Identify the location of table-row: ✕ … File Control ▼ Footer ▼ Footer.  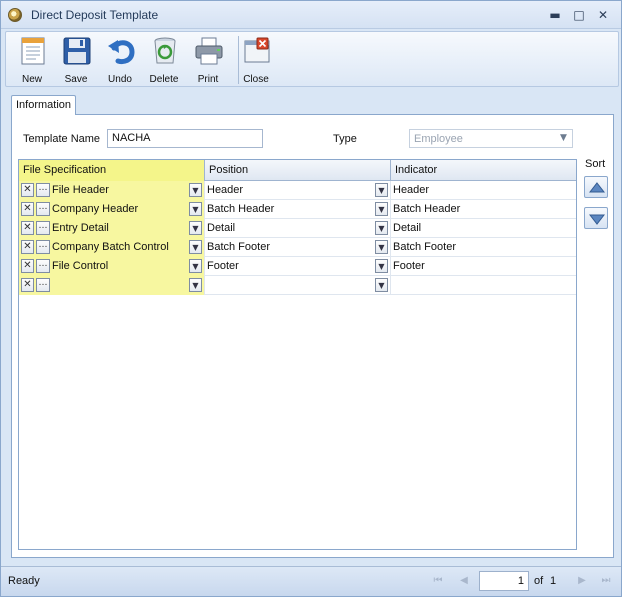
(297, 266).